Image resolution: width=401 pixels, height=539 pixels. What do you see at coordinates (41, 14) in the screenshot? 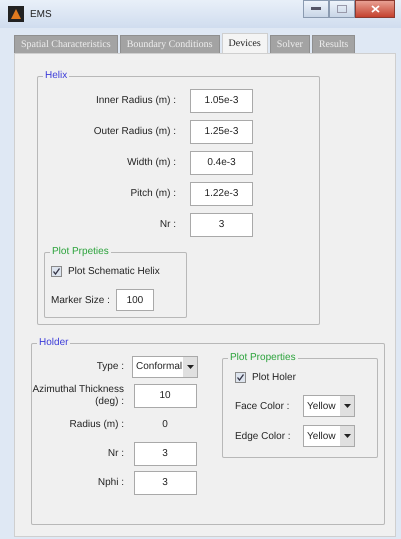
I see `window-title: EMS` at bounding box center [41, 14].